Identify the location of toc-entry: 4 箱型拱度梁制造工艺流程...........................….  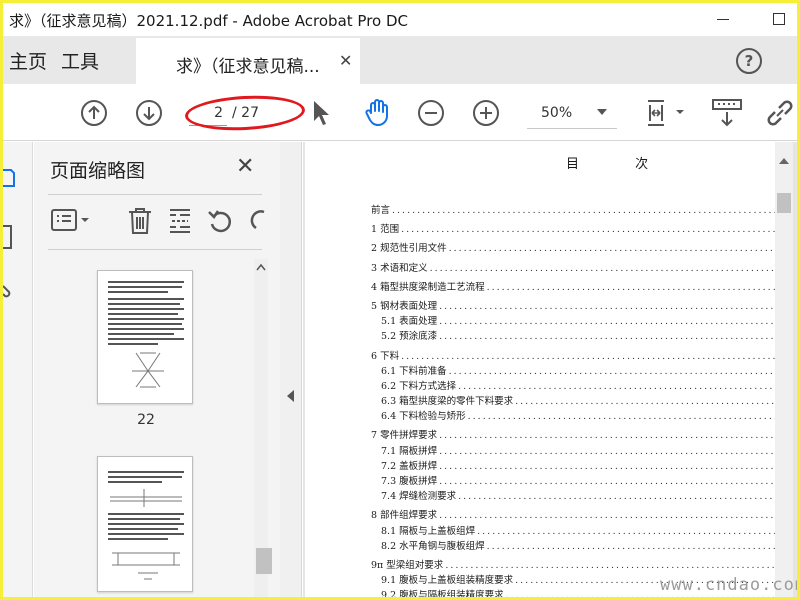
(573, 287).